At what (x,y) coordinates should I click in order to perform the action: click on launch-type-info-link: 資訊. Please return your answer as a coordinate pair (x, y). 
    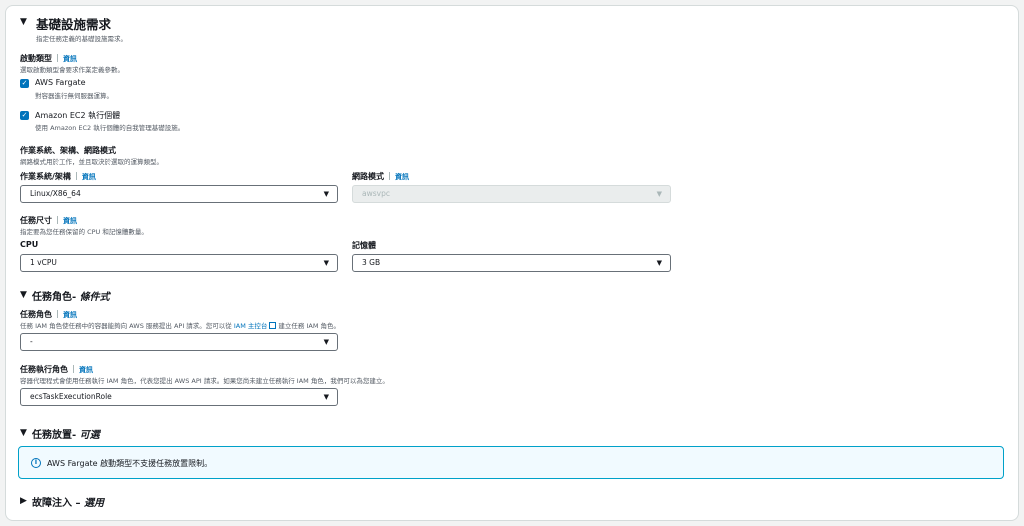
    Looking at the image, I should click on (70, 59).